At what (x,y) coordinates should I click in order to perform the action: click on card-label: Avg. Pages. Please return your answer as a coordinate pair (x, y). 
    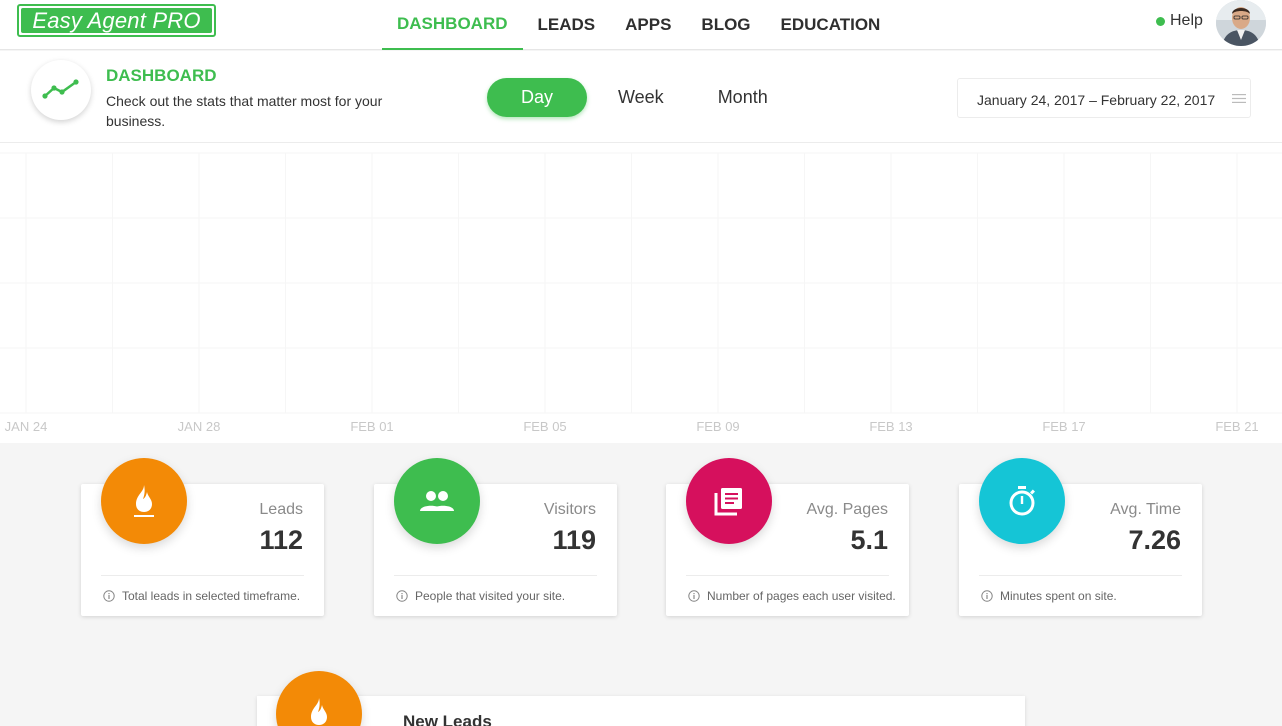
    Looking at the image, I should click on (847, 509).